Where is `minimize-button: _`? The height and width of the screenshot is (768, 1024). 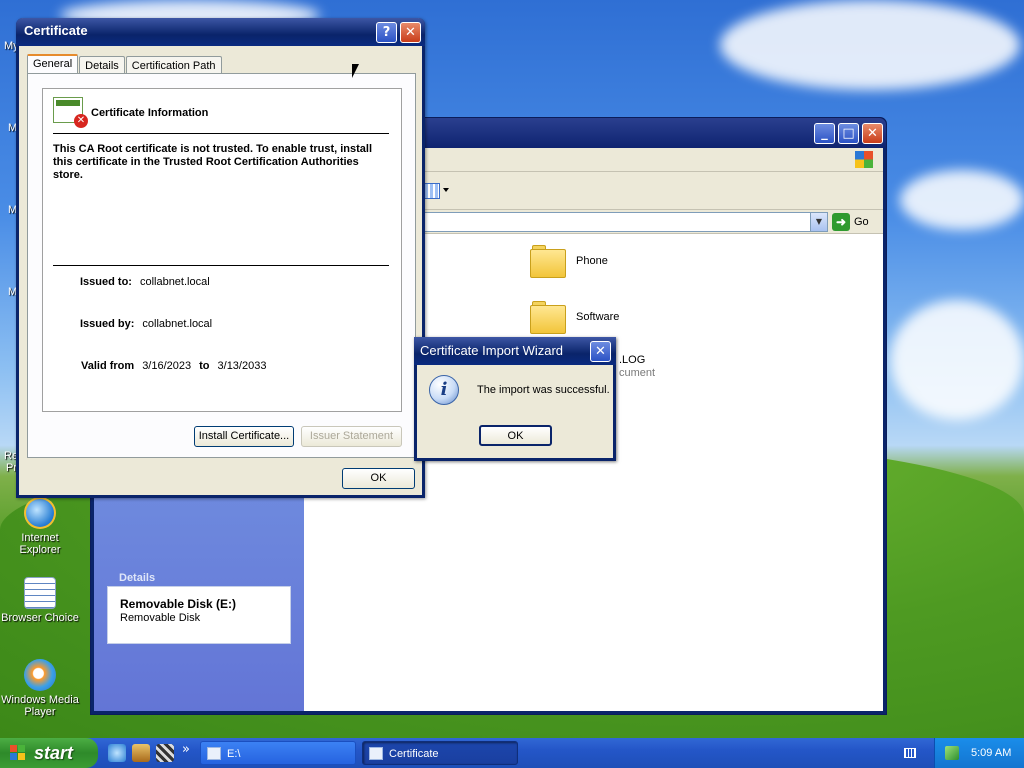
minimize-button: _ is located at coordinates (824, 133).